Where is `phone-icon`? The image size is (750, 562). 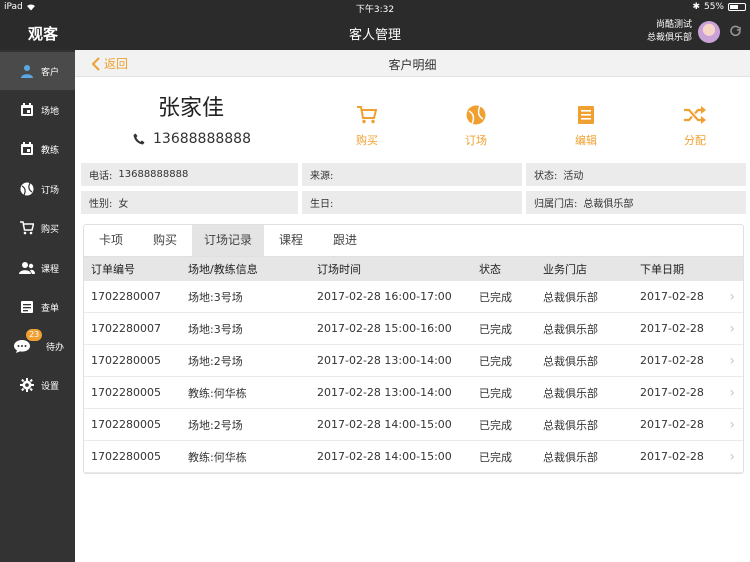
phone-icon is located at coordinates (139, 139).